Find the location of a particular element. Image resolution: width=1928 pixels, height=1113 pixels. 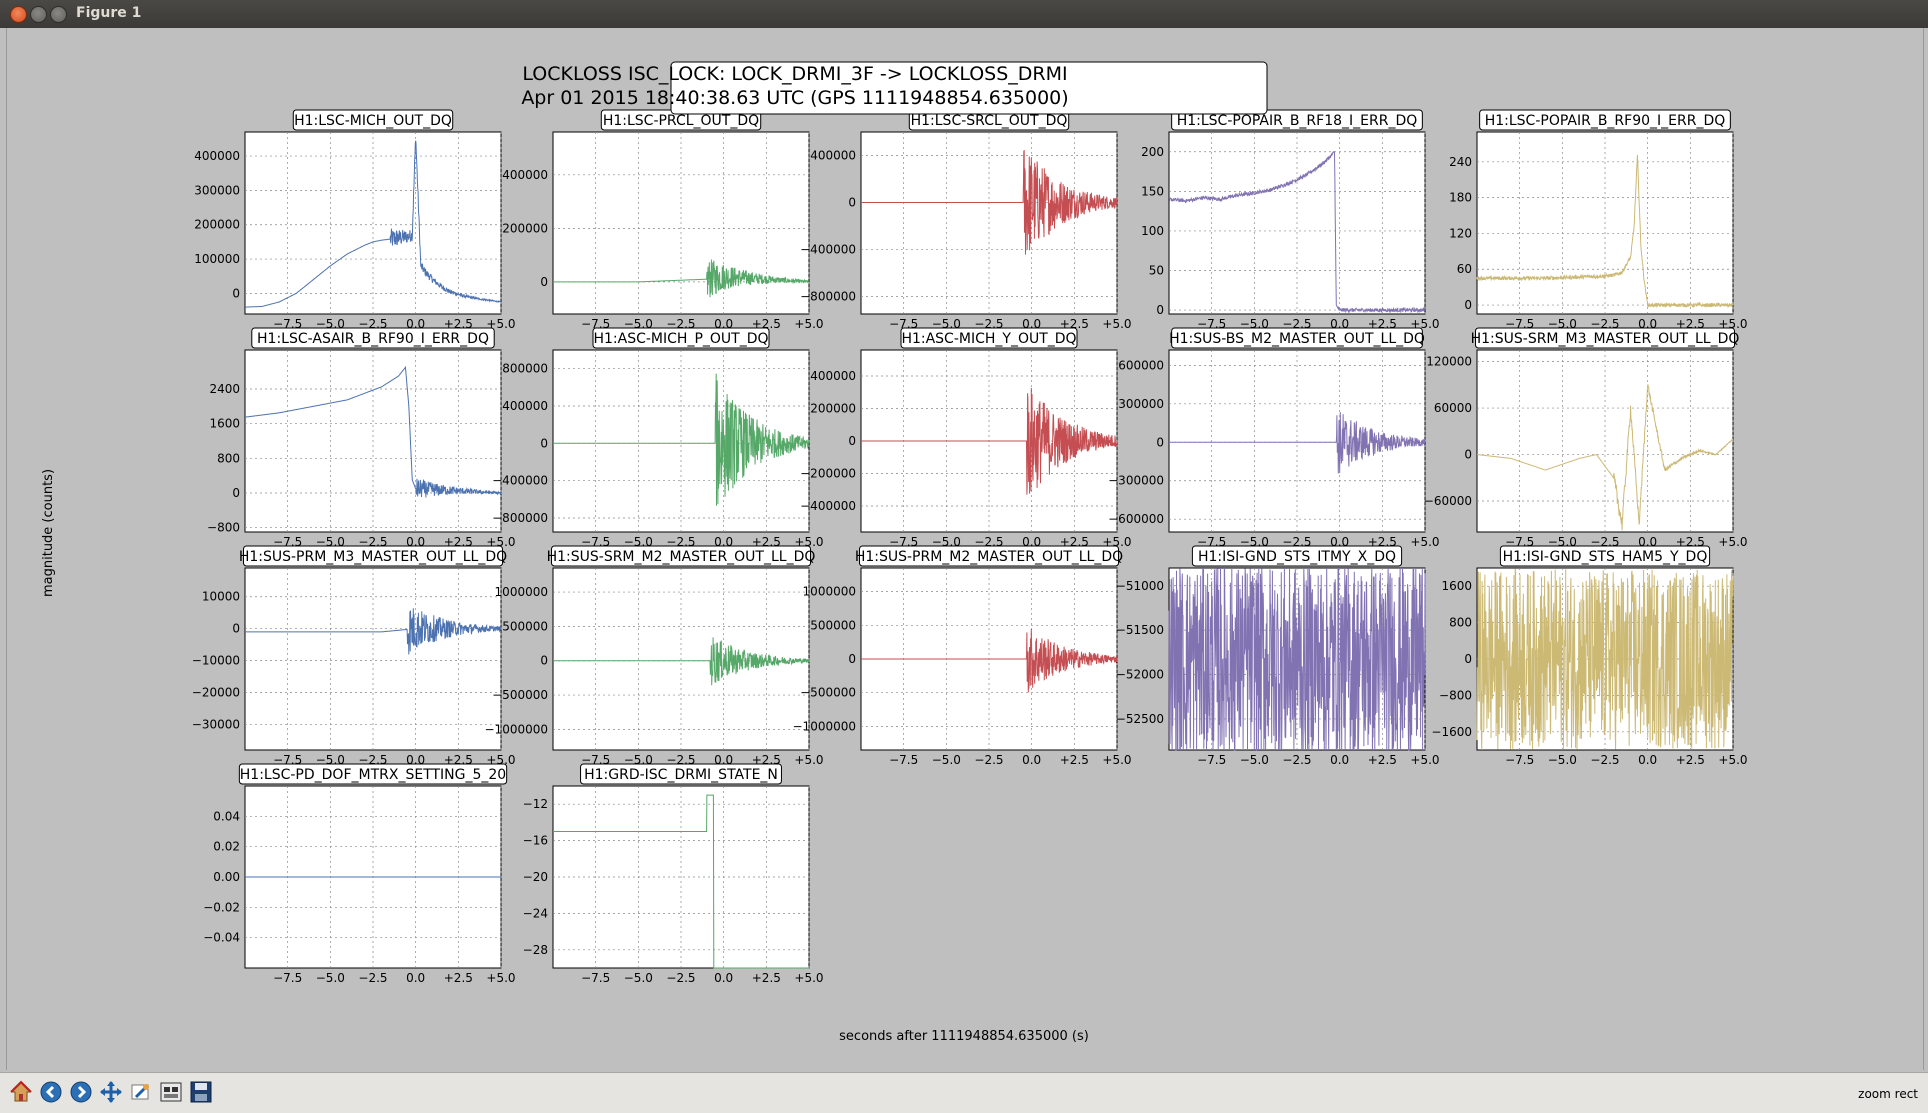

x-tick-label: −5.0 is located at coordinates (1254, 760).